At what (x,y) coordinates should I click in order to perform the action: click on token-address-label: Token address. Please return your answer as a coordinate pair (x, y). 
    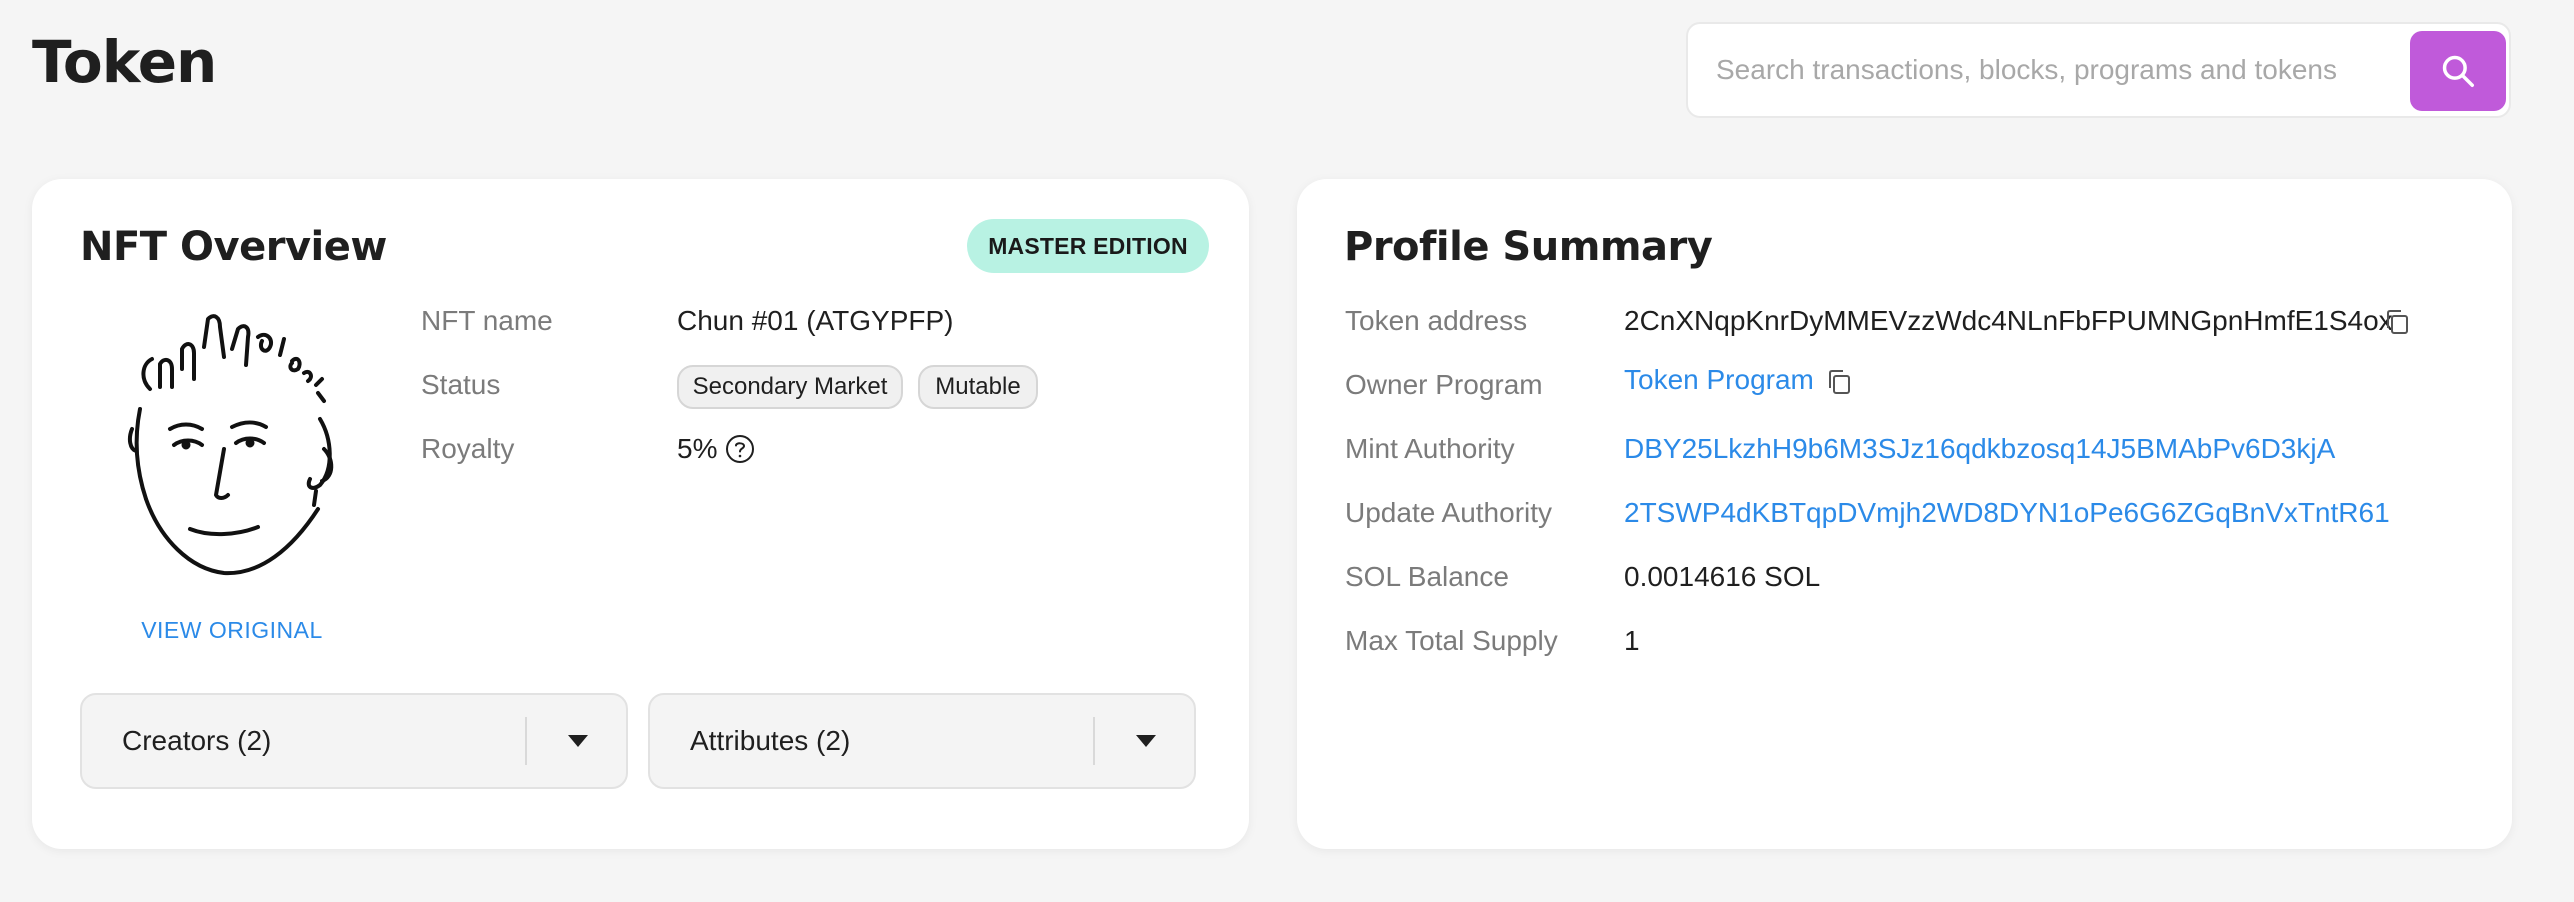
    Looking at the image, I should click on (1436, 320).